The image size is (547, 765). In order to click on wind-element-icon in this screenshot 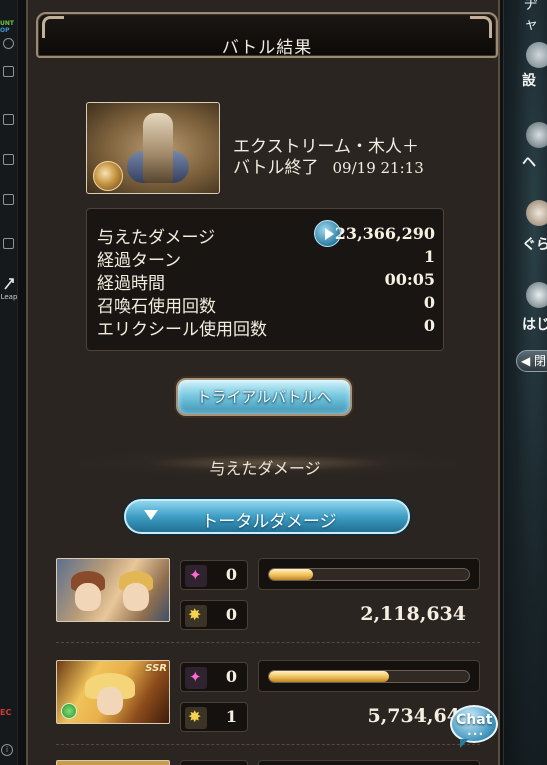, I will do `click(69, 711)`.